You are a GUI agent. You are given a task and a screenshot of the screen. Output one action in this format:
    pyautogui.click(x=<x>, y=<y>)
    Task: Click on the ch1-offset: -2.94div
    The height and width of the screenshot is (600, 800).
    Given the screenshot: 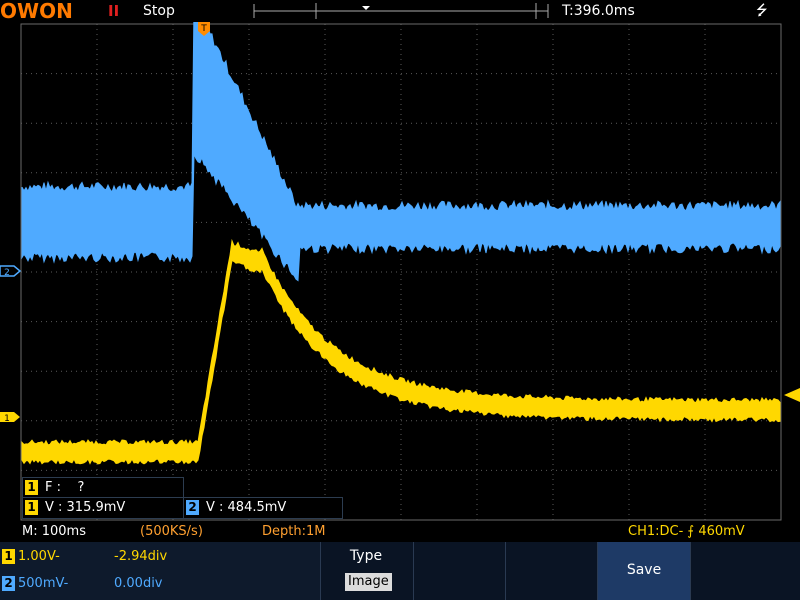 What is the action you would take?
    pyautogui.click(x=140, y=557)
    